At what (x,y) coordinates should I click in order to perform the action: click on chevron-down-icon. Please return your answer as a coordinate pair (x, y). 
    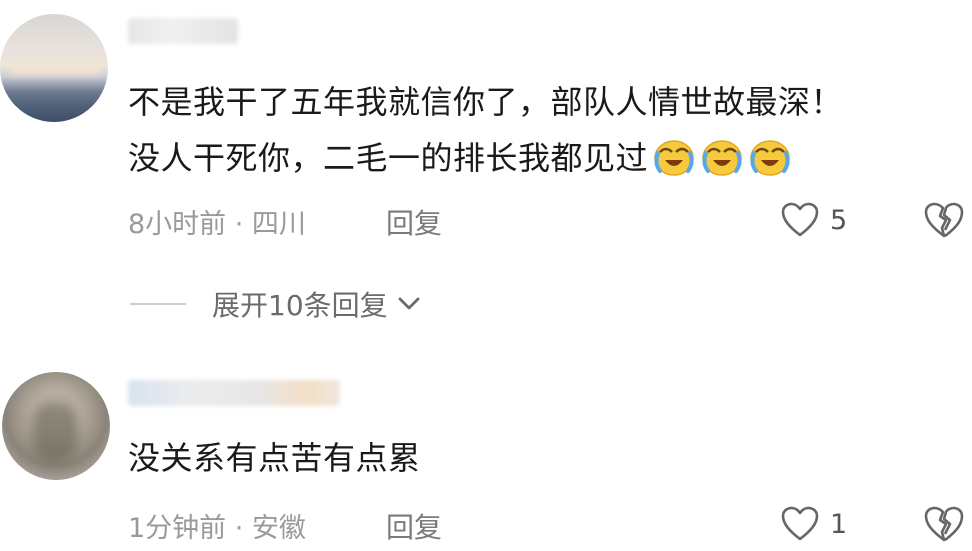
    Looking at the image, I should click on (409, 303).